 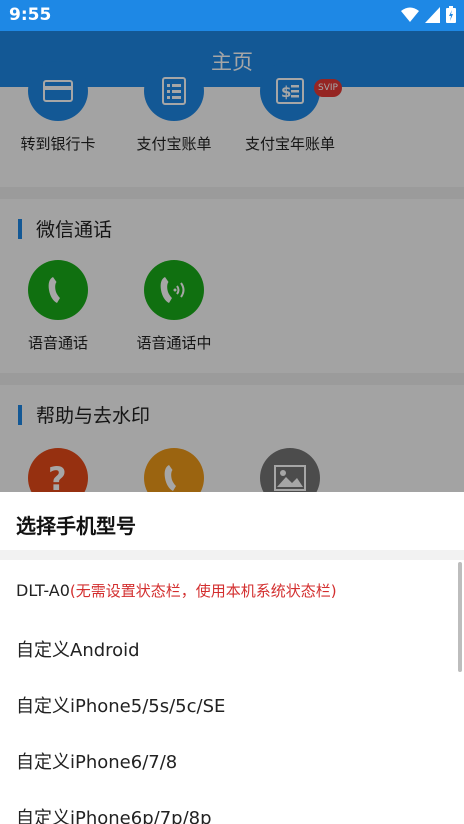 I want to click on option-note: (无需设置状态栏，使用本机系统状态栏), so click(x=203, y=591).